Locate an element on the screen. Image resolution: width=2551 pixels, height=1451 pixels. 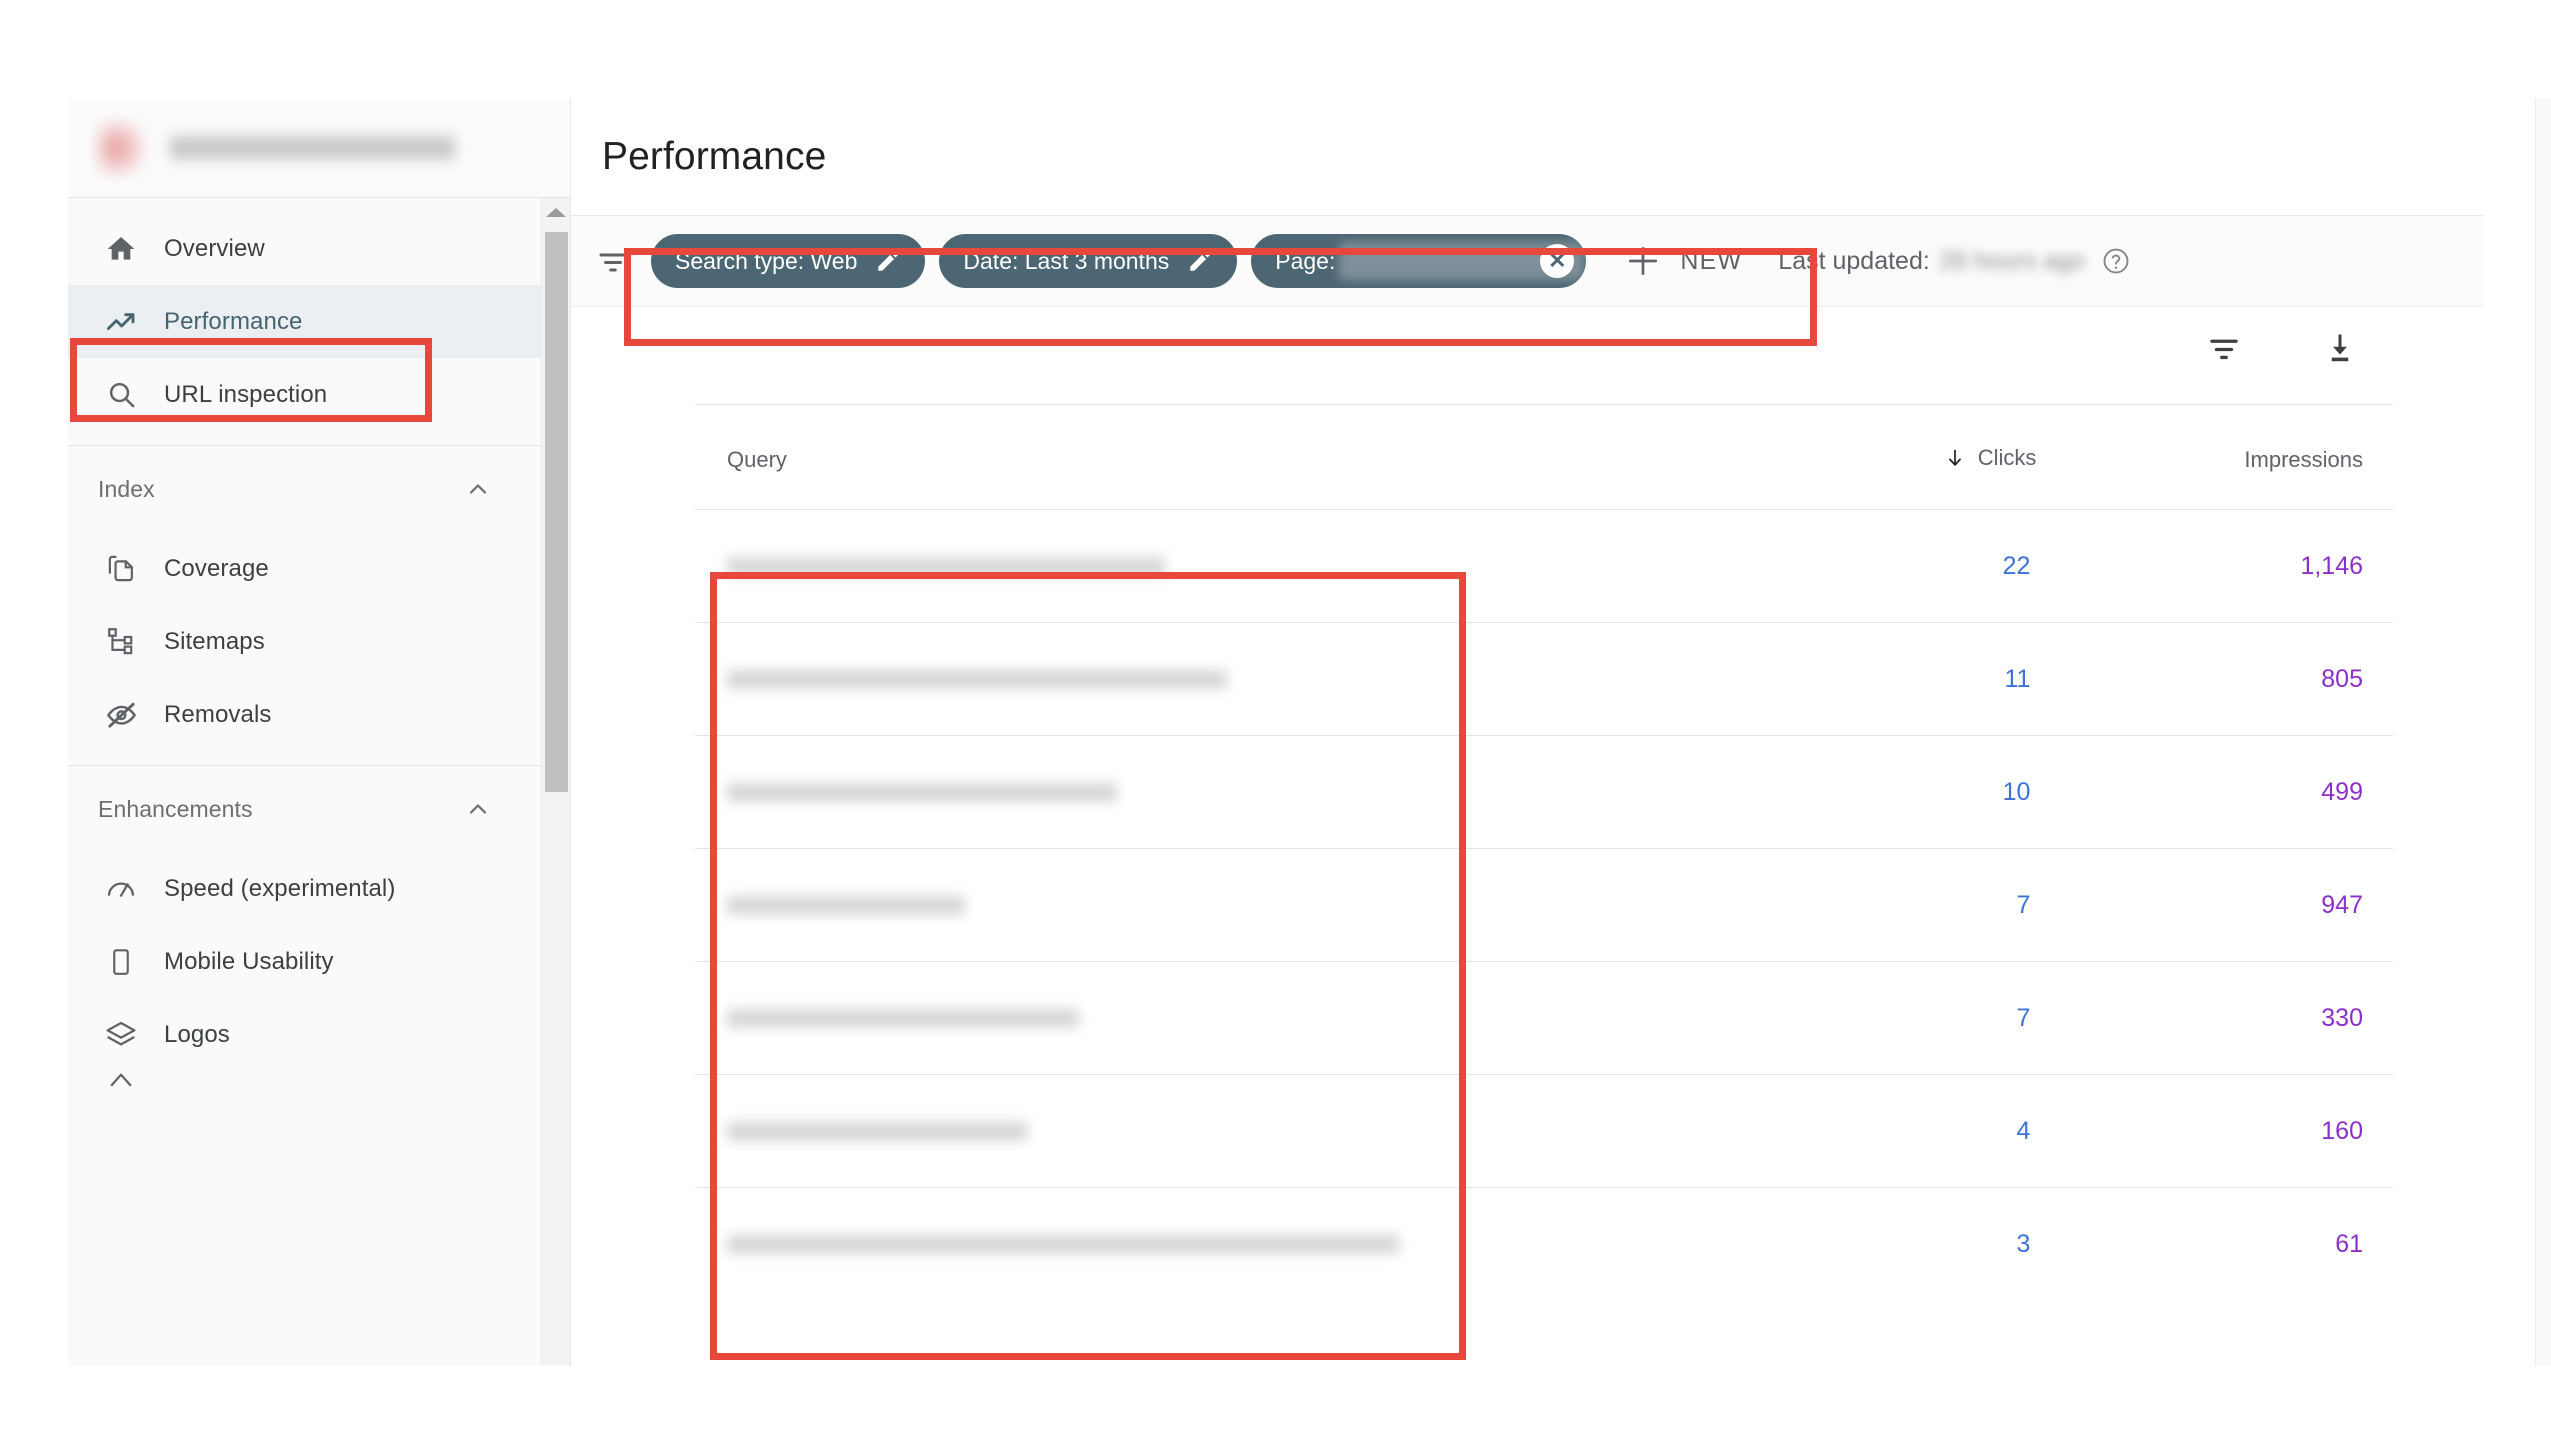
table-row: 11 805 is located at coordinates (1544, 679).